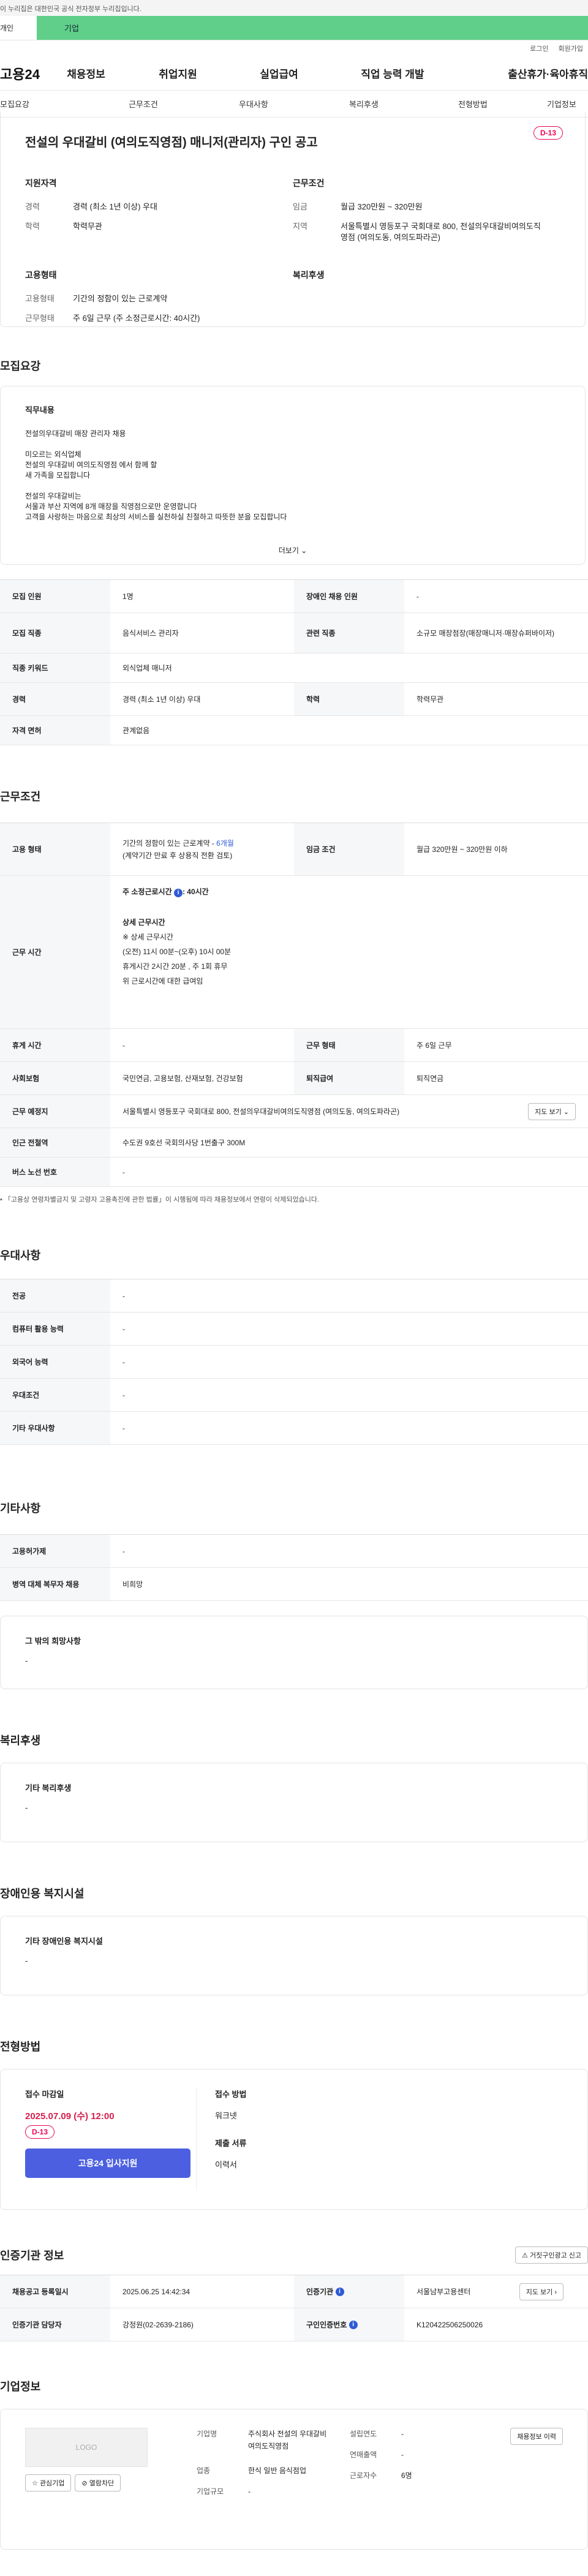  I want to click on value: 퇴직연금, so click(431, 1078).